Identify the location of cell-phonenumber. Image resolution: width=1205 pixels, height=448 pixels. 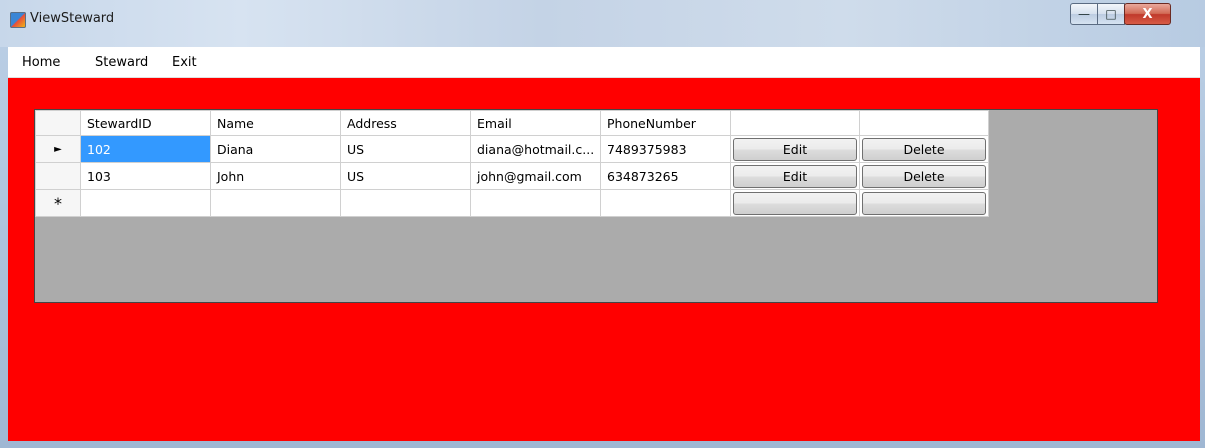
(665, 203).